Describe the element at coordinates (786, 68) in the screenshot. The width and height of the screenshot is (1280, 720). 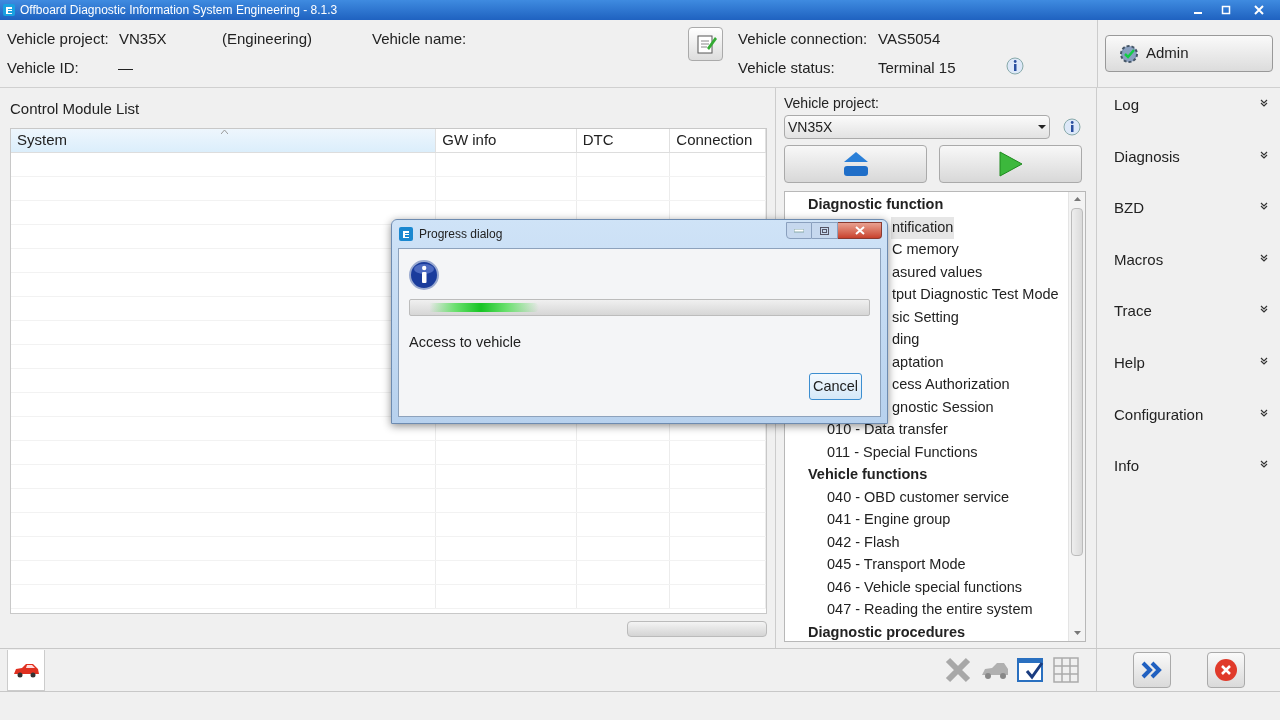
I see `field-label: Vehicle status:` at that location.